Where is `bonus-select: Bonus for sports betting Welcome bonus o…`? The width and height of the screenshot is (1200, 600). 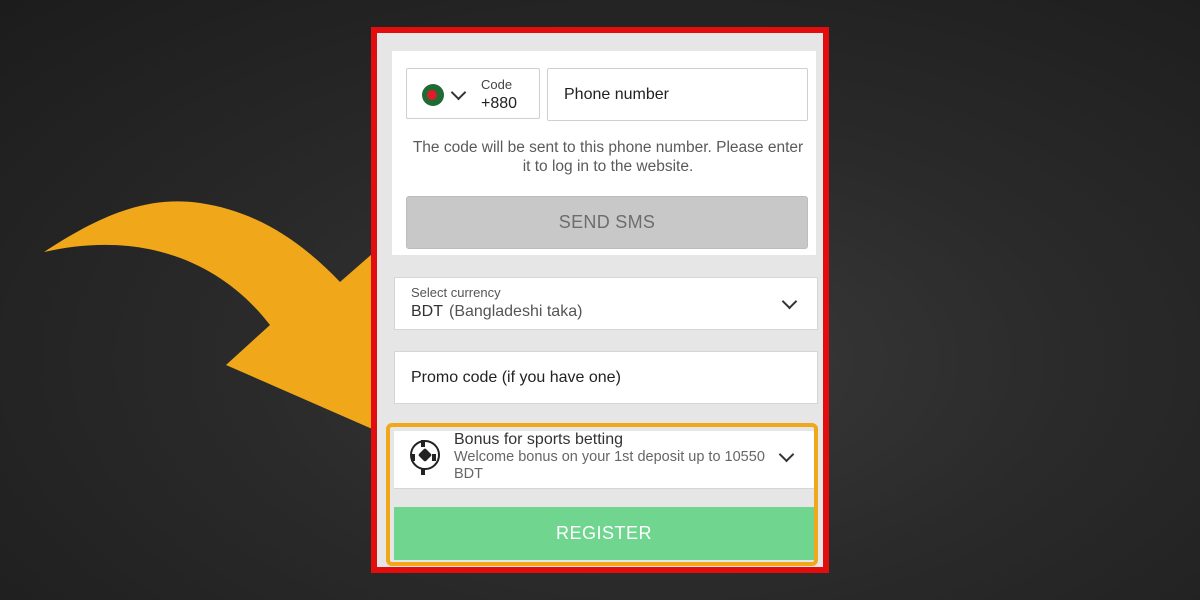 bonus-select: Bonus for sports betting Welcome bonus o… is located at coordinates (604, 460).